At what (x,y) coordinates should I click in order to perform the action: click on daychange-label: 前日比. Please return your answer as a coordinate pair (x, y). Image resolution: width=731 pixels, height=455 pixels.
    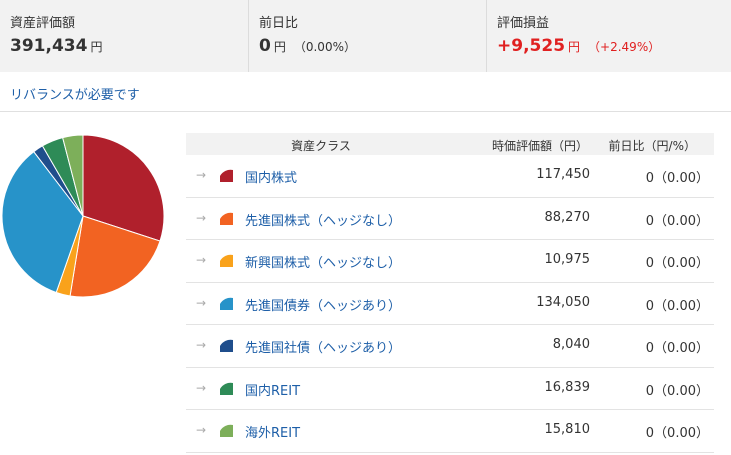
    Looking at the image, I should click on (279, 23).